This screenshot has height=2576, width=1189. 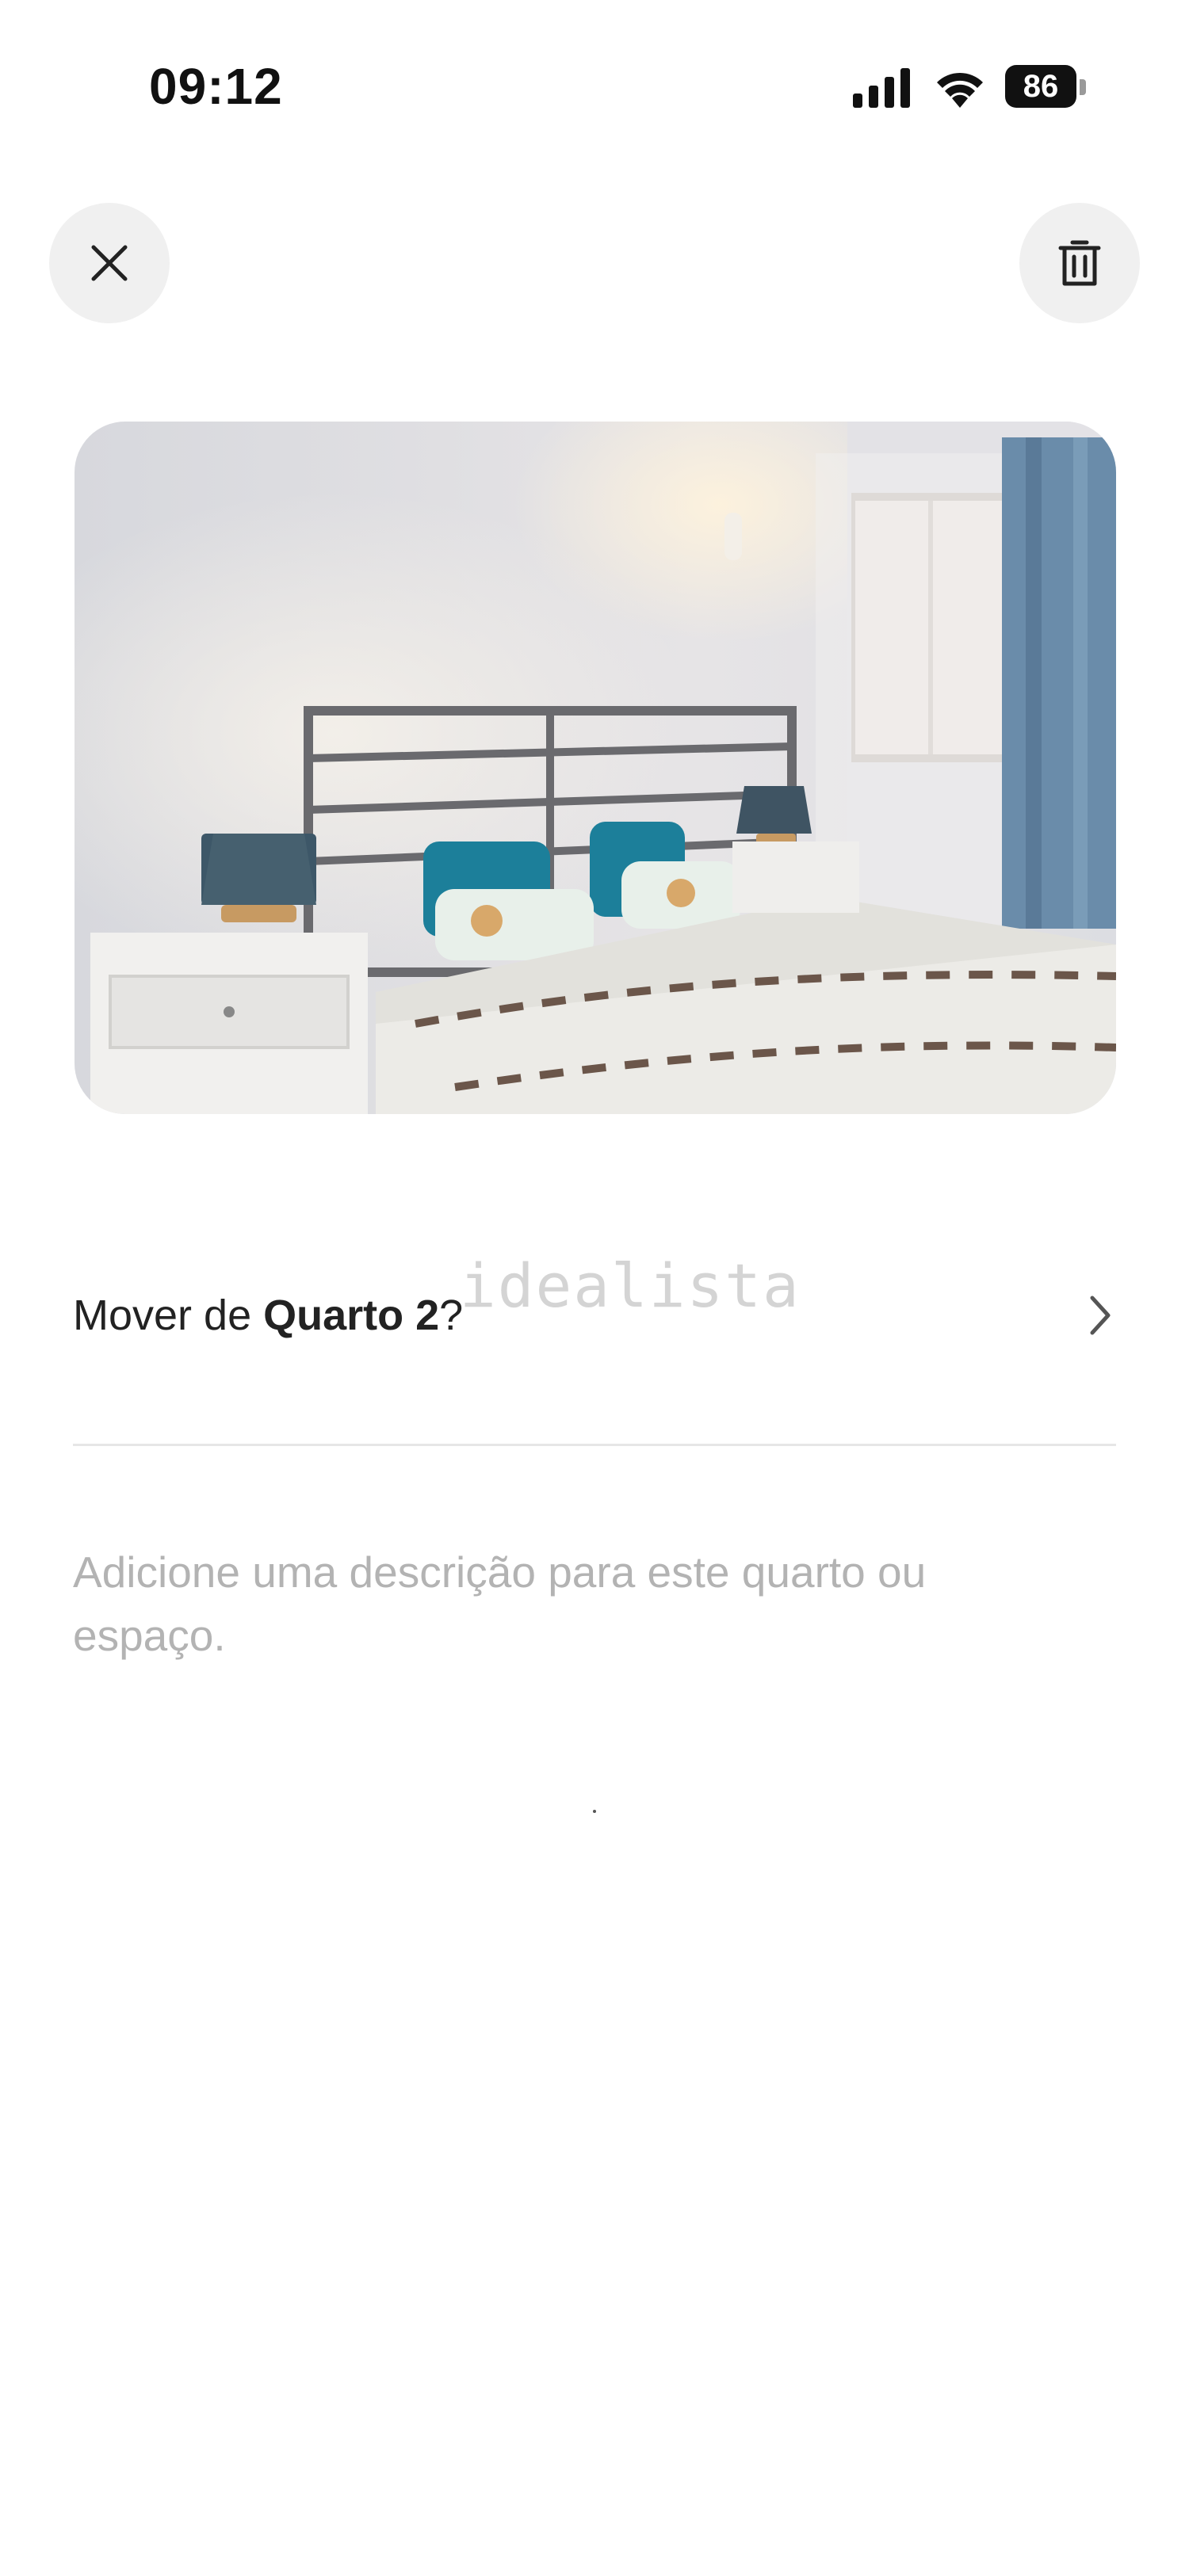 I want to click on trash-icon, so click(x=1079, y=263).